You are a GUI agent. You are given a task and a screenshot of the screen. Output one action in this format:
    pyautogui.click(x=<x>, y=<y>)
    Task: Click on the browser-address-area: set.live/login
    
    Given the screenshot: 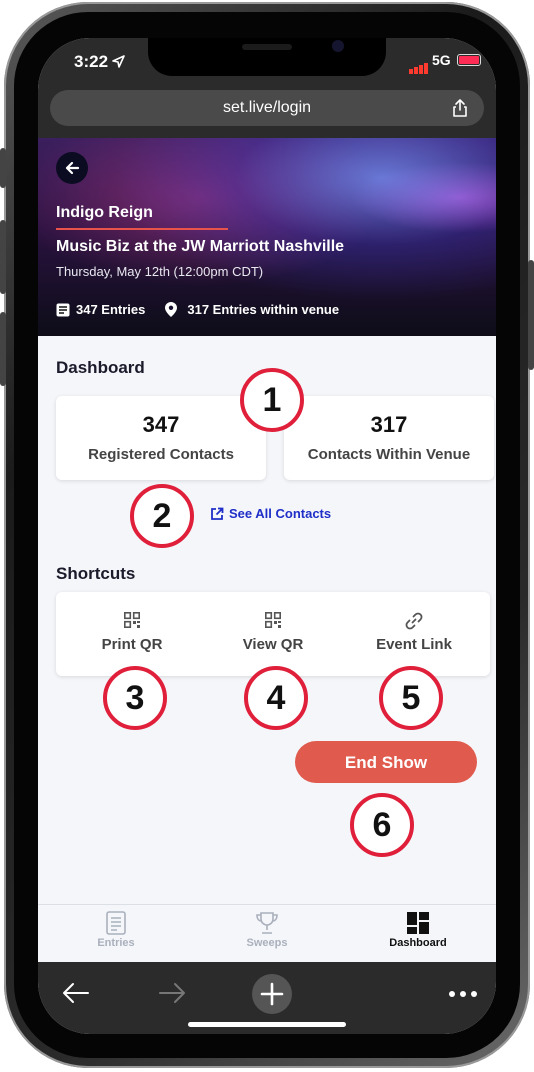 What is the action you would take?
    pyautogui.click(x=267, y=111)
    